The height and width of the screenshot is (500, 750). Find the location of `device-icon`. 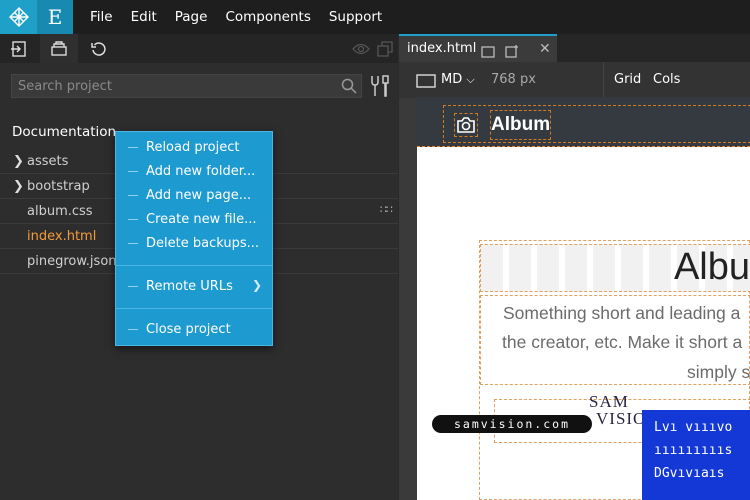

device-icon is located at coordinates (426, 82).